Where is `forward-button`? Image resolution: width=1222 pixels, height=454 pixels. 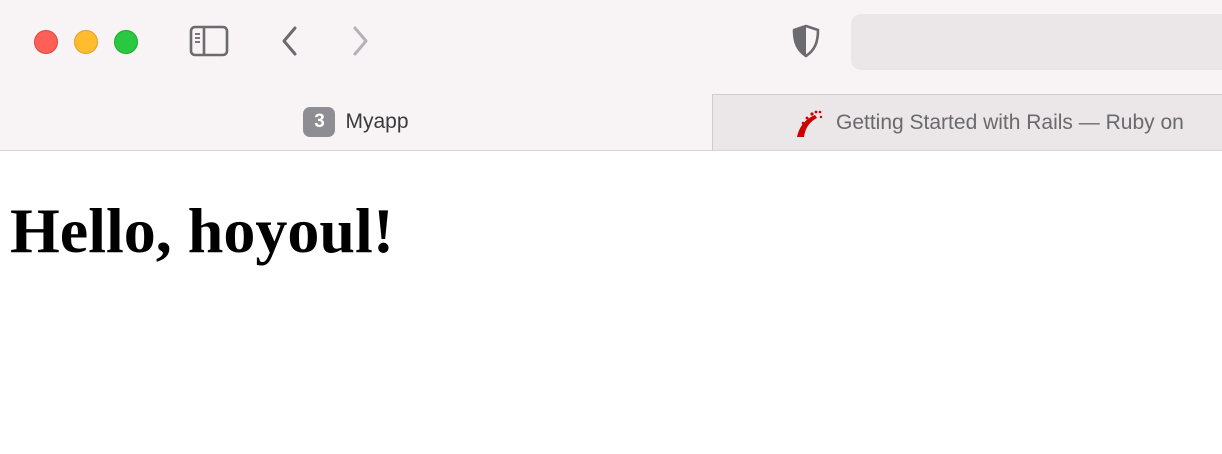 forward-button is located at coordinates (360, 41).